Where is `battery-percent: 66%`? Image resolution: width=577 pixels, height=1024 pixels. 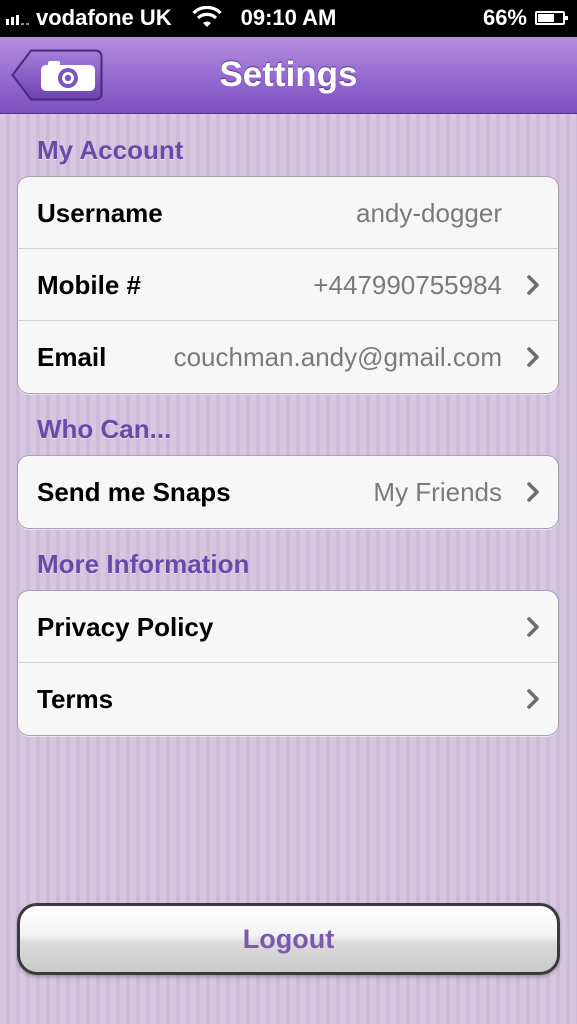
battery-percent: 66% is located at coordinates (504, 17).